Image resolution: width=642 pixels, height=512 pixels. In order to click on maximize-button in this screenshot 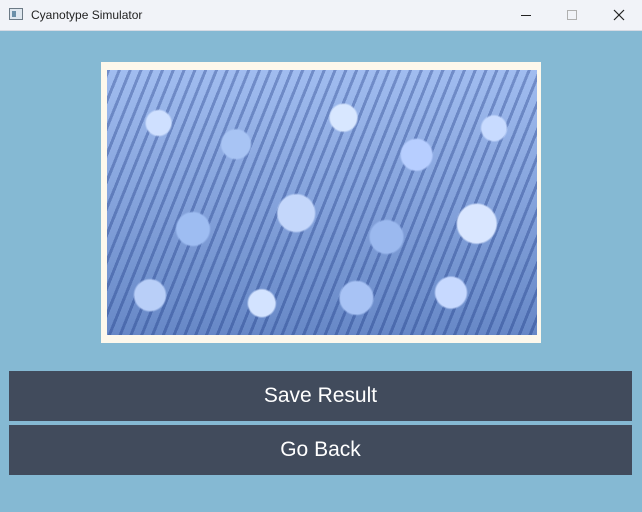, I will do `click(572, 15)`.